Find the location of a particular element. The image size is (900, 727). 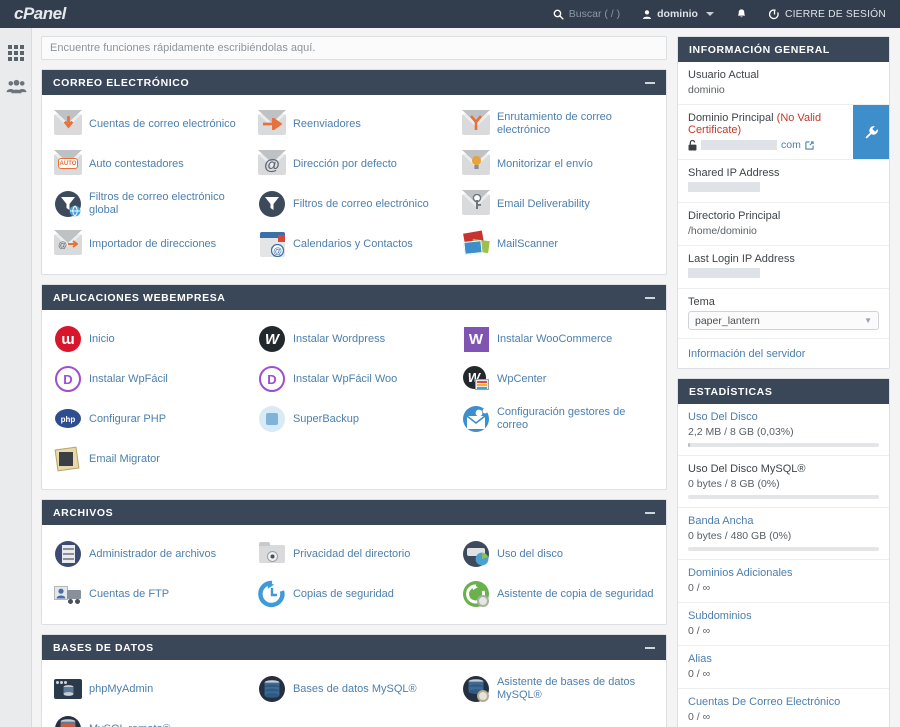

cpanel-logo: cPanel is located at coordinates (40, 14).